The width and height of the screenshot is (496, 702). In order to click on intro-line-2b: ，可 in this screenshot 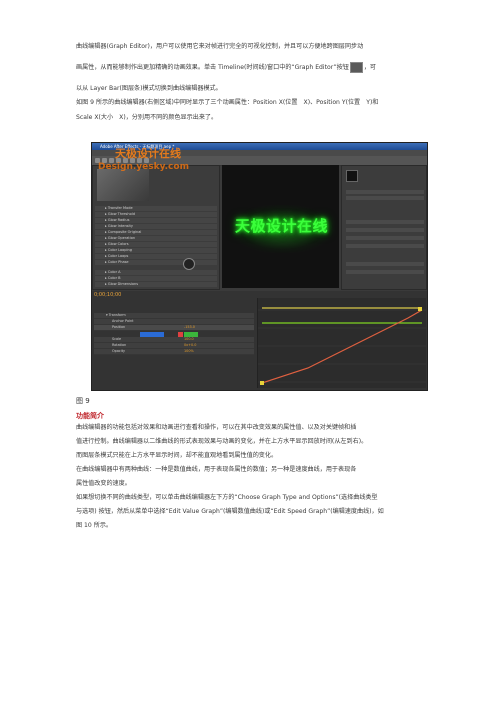, I will do `click(370, 67)`.